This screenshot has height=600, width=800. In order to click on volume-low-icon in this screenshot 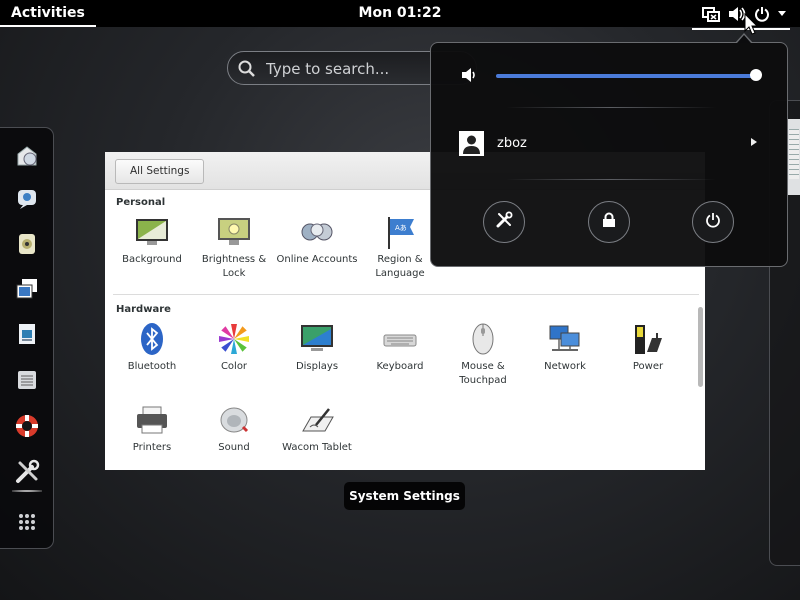, I will do `click(470, 77)`.